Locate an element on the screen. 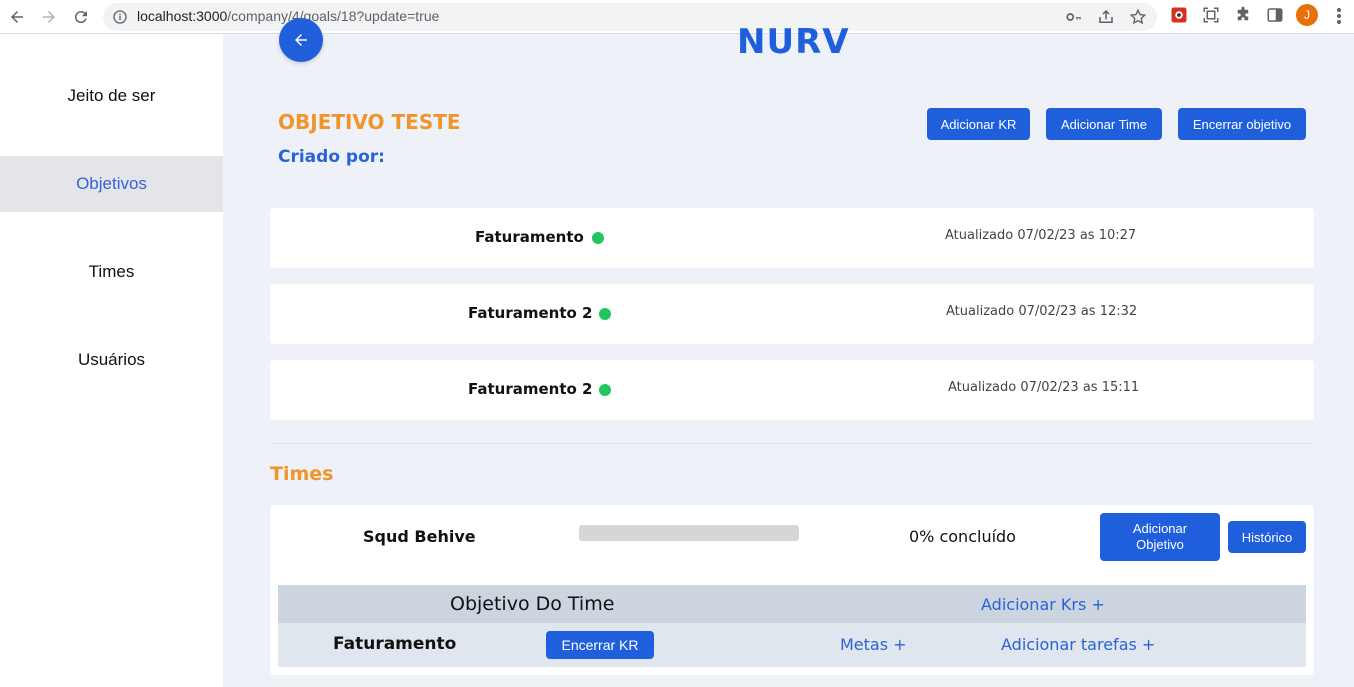  brand-logo: NURV is located at coordinates (793, 42).